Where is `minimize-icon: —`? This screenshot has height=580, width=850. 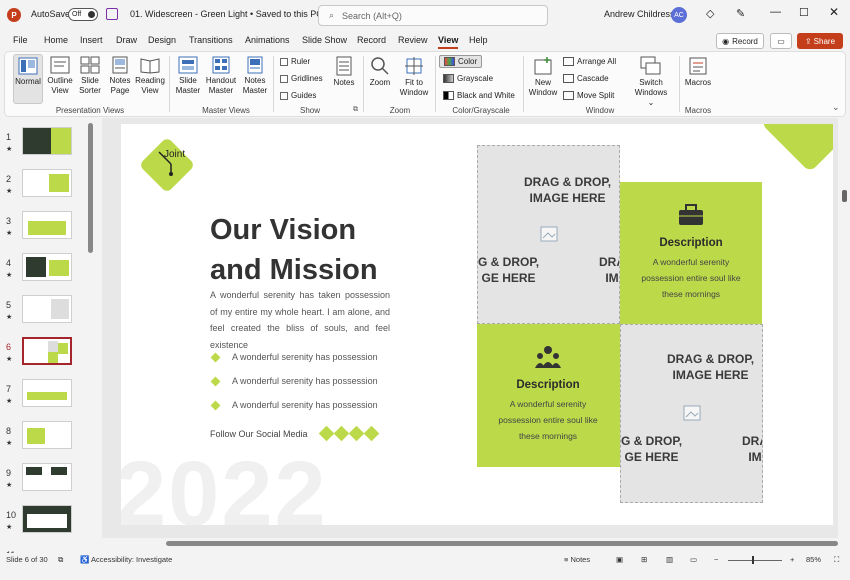
minimize-icon: — is located at coordinates (775, 12).